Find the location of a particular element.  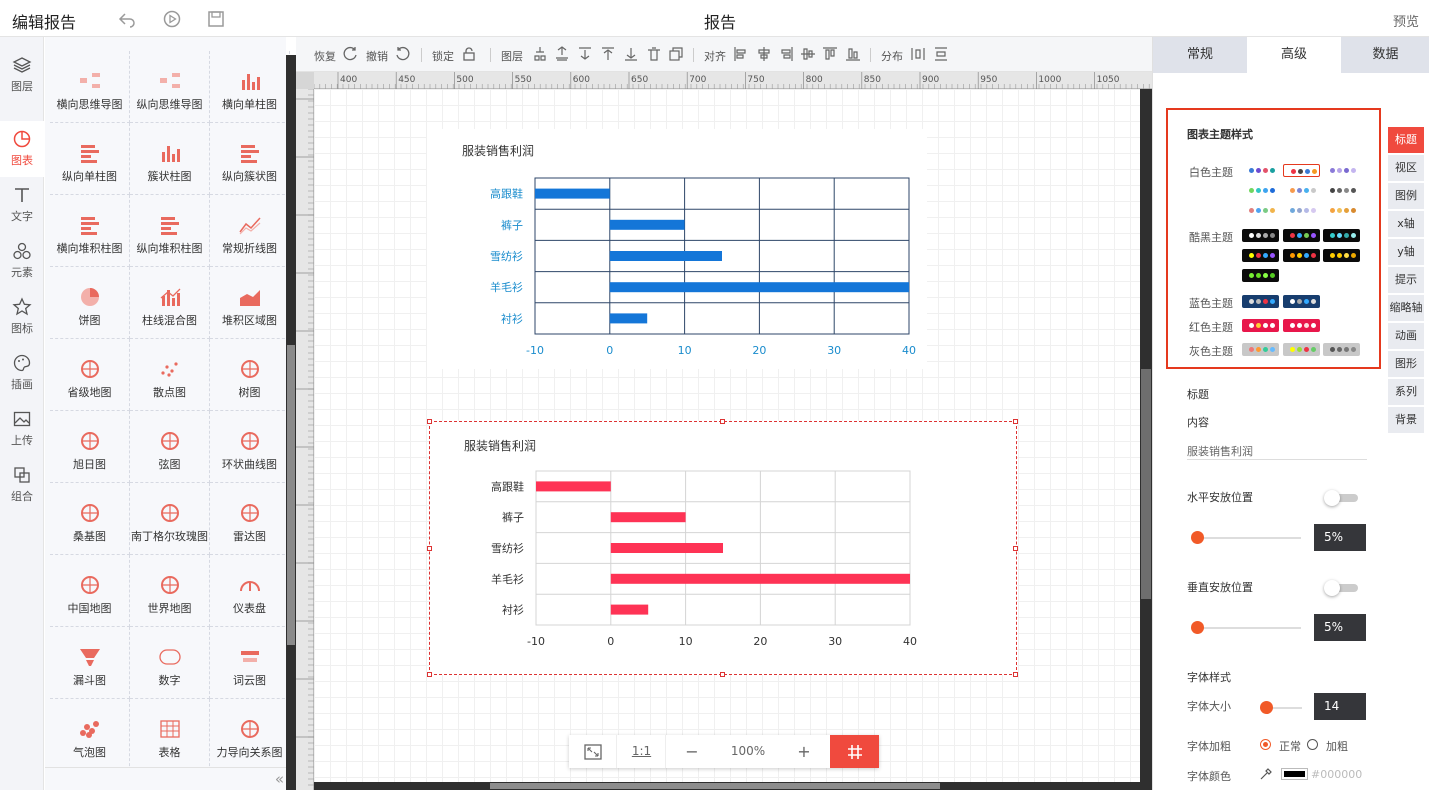

side-tab-1: 标题 is located at coordinates (1406, 140).